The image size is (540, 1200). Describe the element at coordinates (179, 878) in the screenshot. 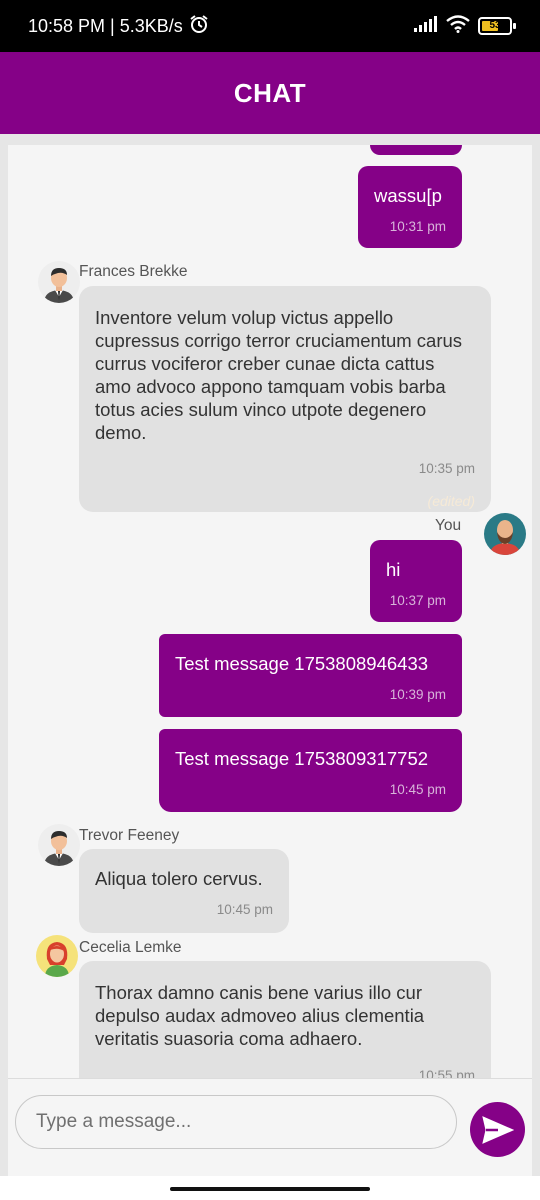

I see `message-text: Aliqua tolero cervus.` at that location.